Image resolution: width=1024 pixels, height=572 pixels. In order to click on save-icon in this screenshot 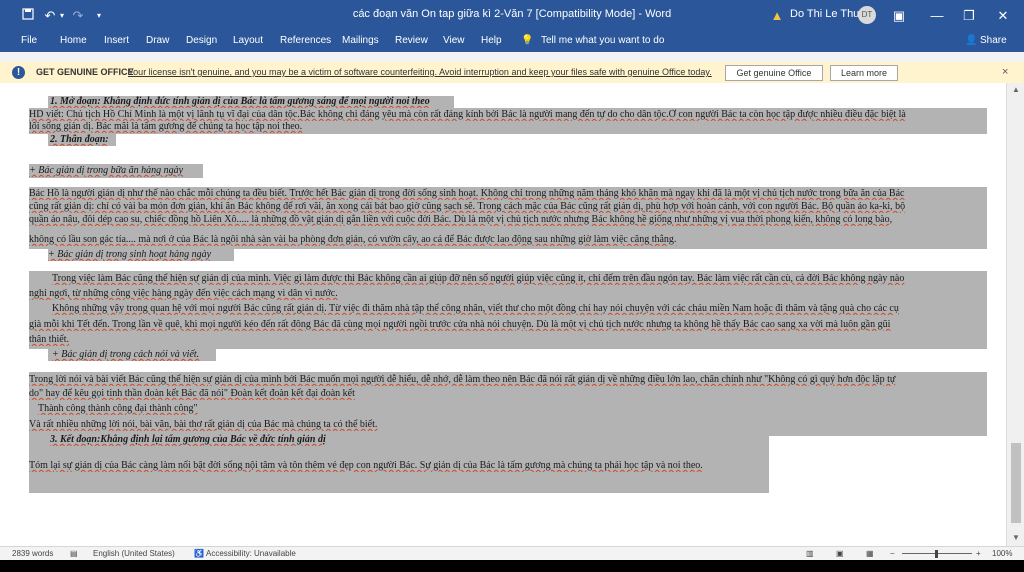, I will do `click(28, 16)`.